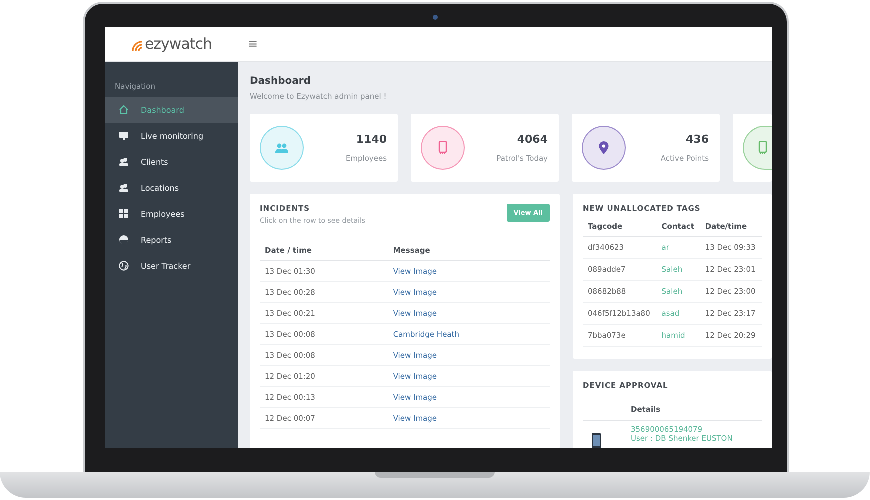 The width and height of the screenshot is (870, 500). What do you see at coordinates (371, 139) in the screenshot?
I see `stat-value: 1140` at bounding box center [371, 139].